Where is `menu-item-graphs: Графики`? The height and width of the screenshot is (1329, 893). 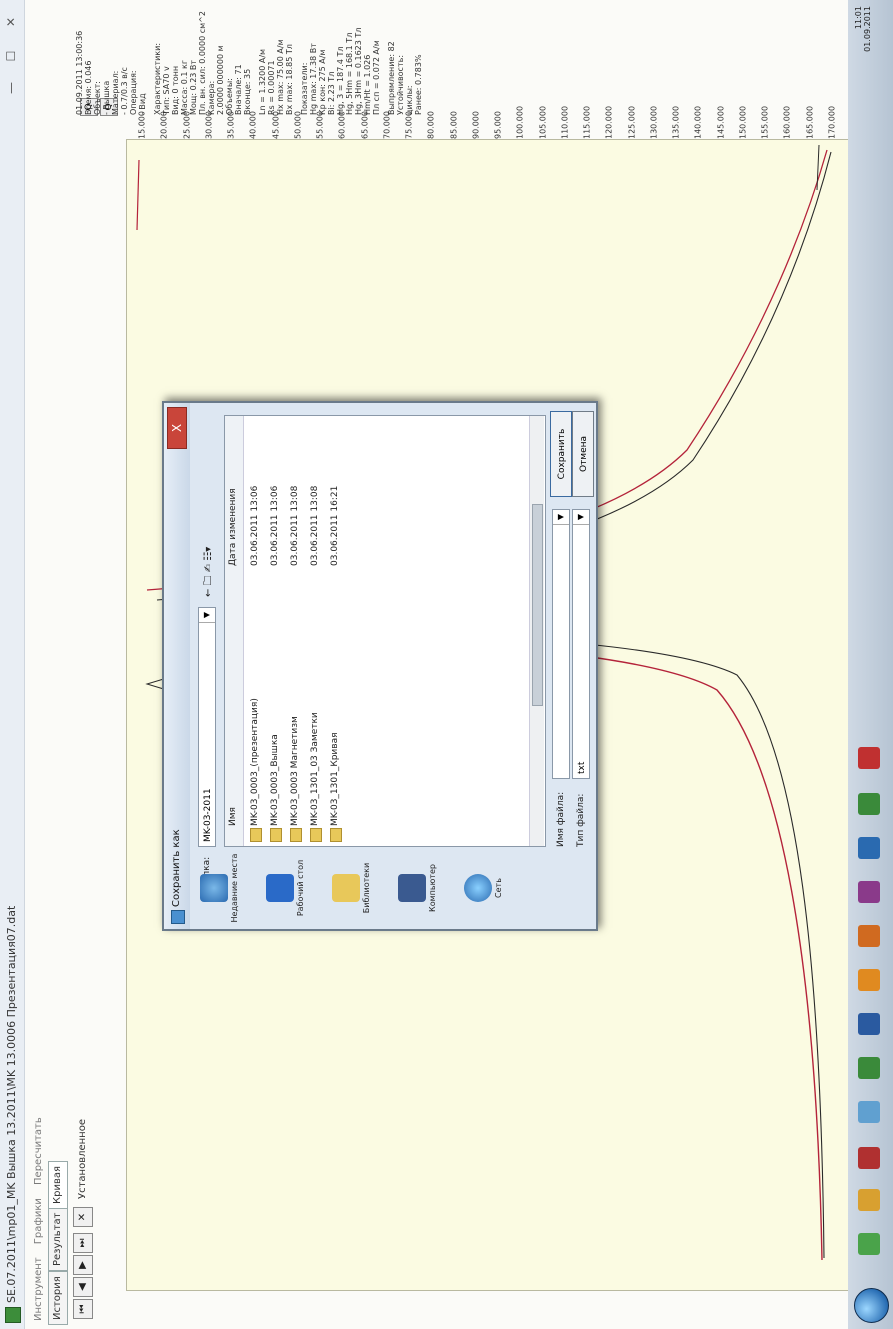
menu-item-graphs: Графики is located at coordinates (38, 1221).